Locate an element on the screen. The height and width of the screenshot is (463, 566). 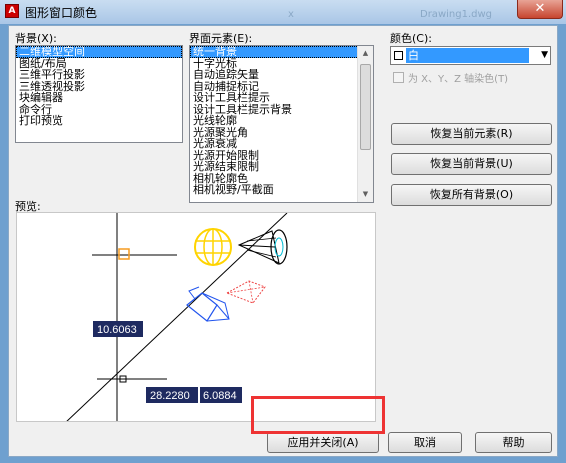
scroll-up-icon: ▲ is located at coordinates (365, 53).